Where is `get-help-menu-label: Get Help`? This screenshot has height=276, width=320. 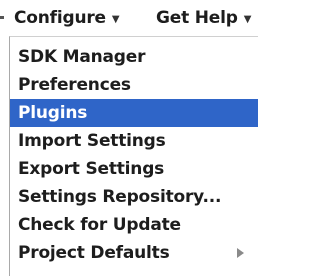
get-help-menu-label: Get Help is located at coordinates (197, 18).